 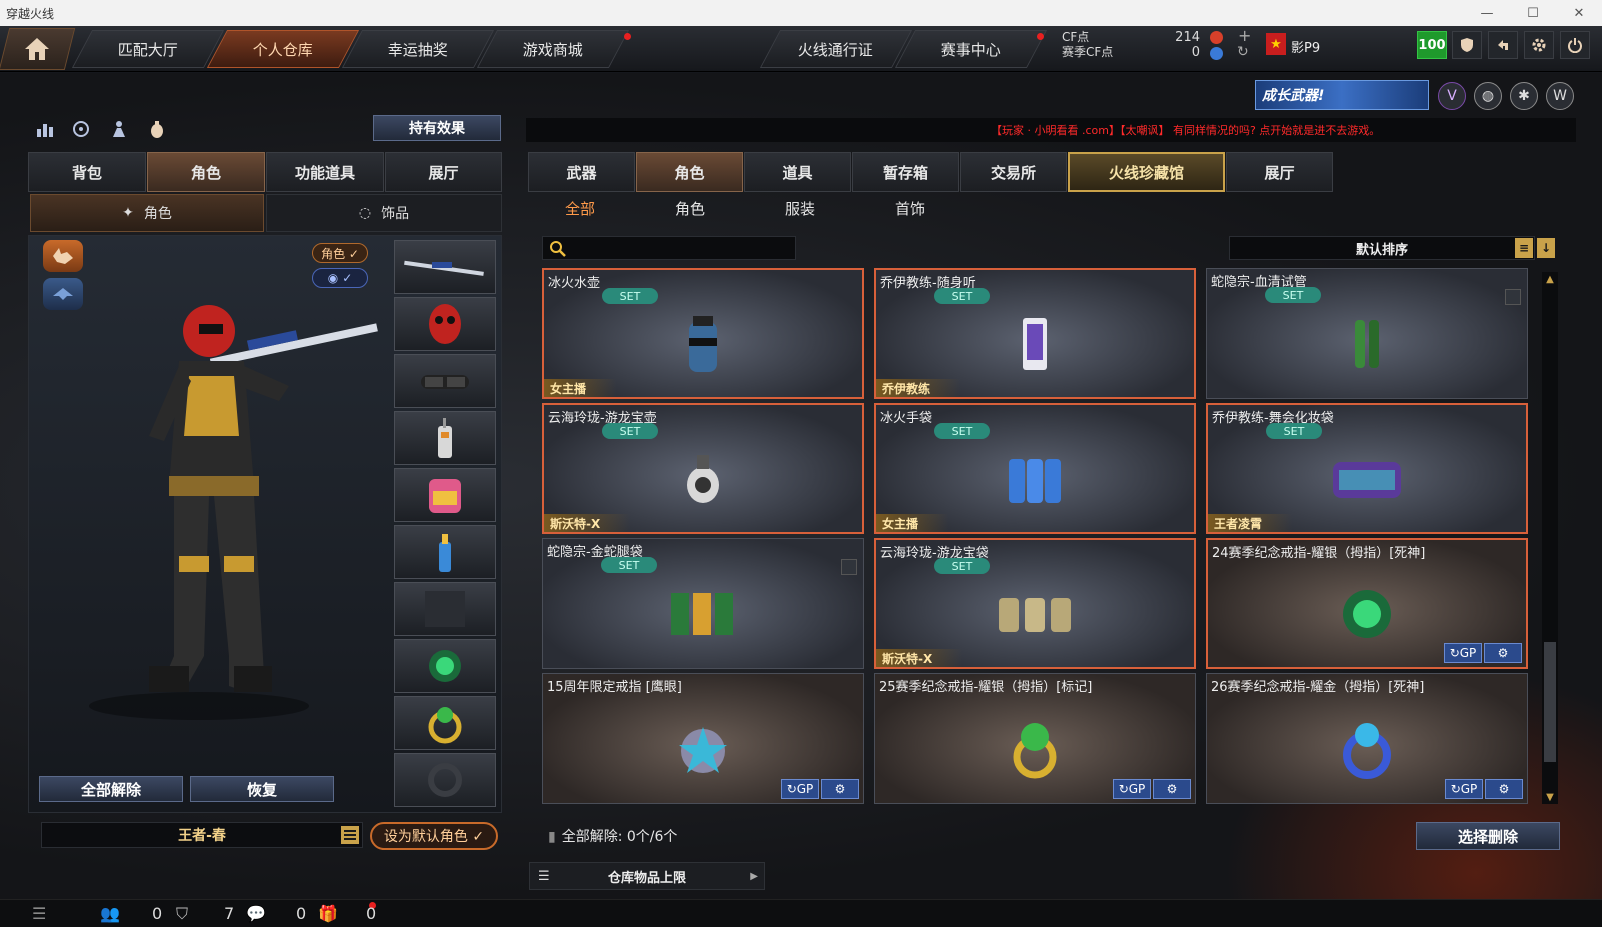 I want to click on gear-icon, so click(x=1539, y=45).